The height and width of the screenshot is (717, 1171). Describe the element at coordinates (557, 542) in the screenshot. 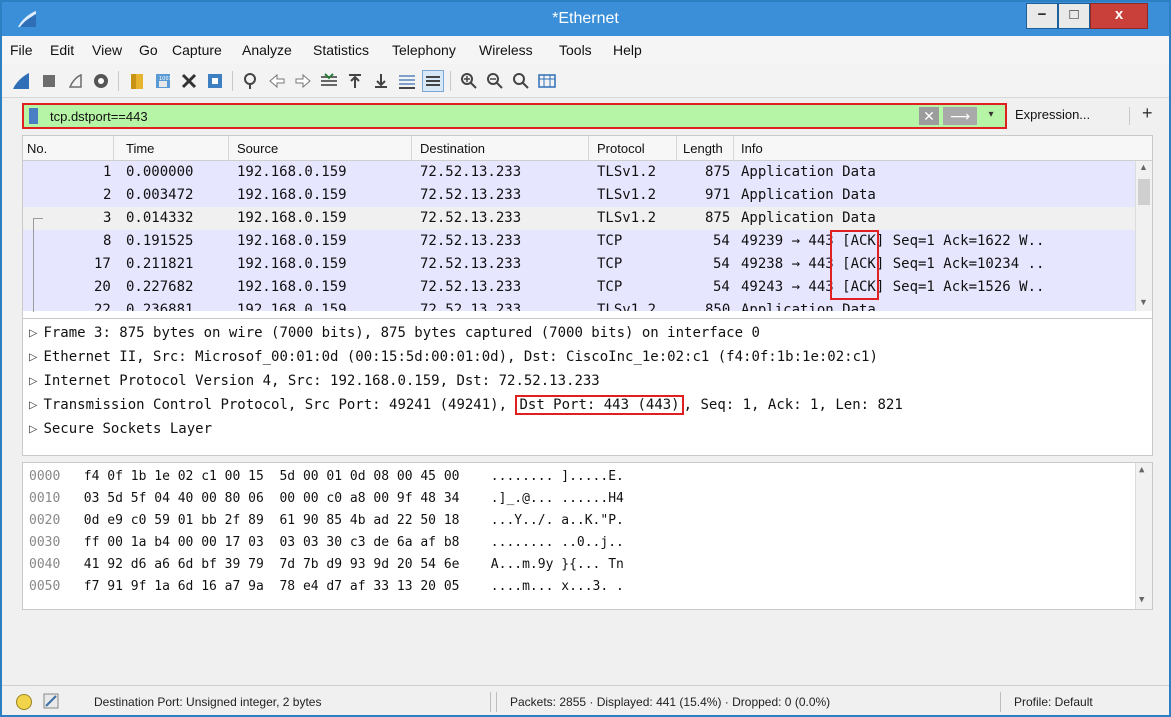

I see `hex-ascii: ........ ..0..j..` at that location.